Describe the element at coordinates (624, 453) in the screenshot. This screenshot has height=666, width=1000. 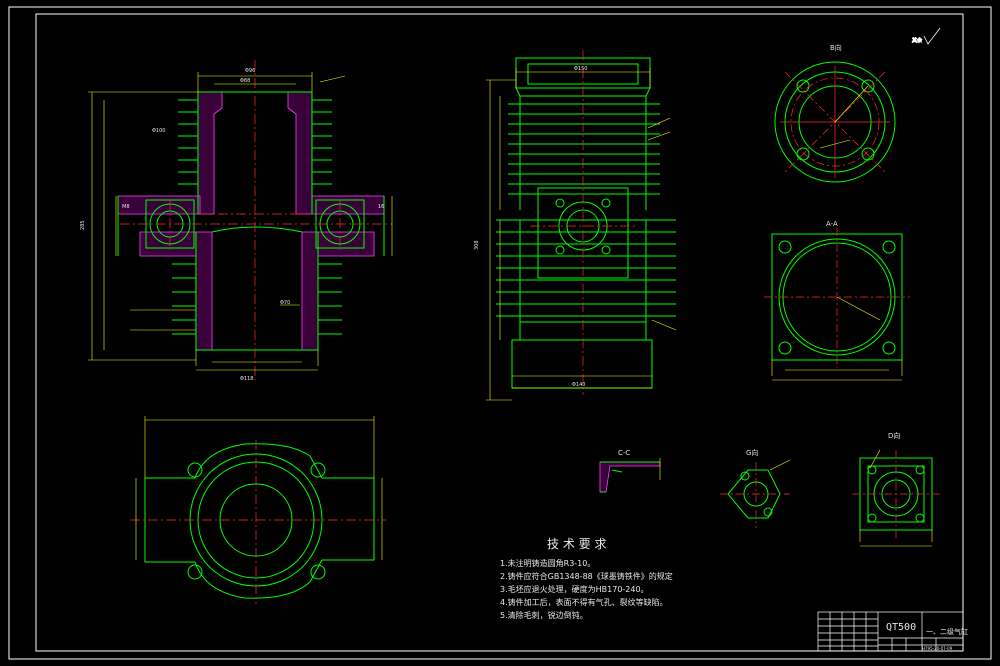
I see `section-cc-title: C-C` at that location.